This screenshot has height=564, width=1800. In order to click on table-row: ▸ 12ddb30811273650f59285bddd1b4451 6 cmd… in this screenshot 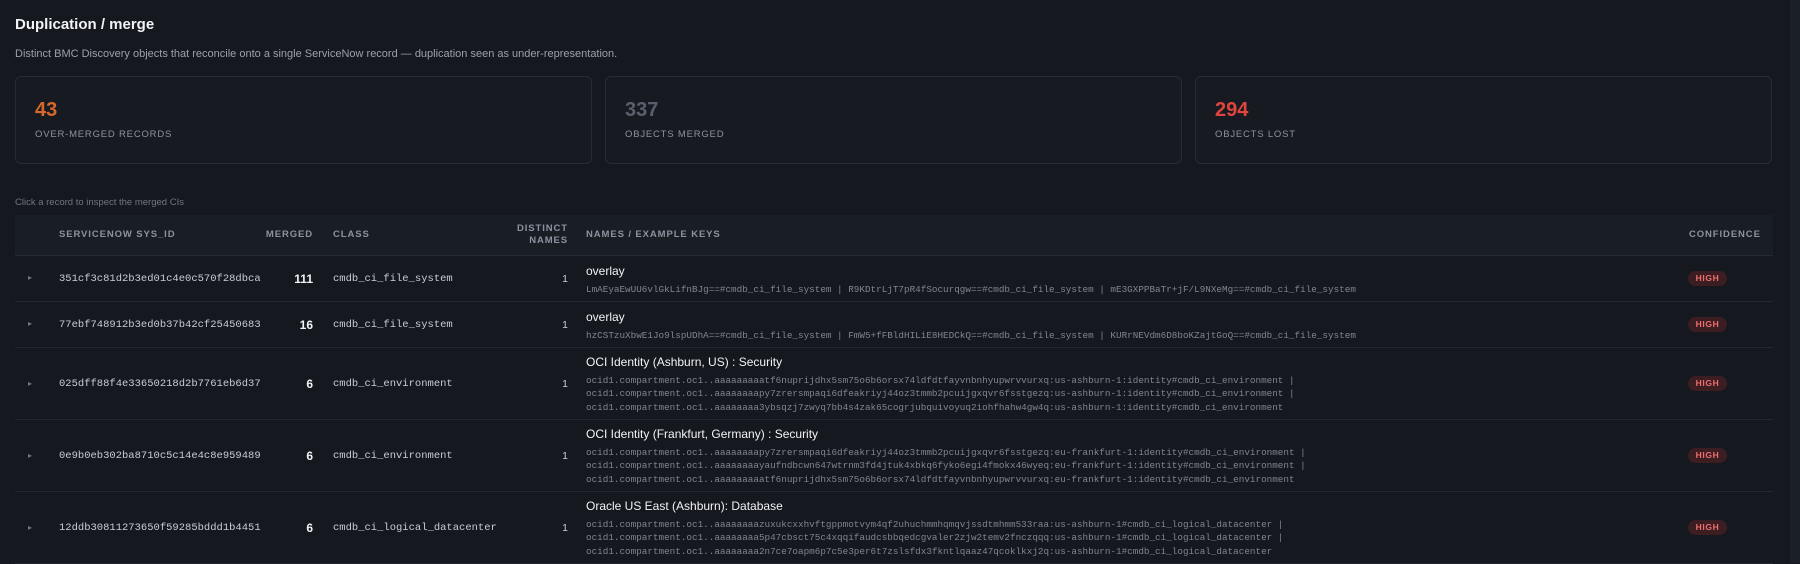, I will do `click(894, 528)`.